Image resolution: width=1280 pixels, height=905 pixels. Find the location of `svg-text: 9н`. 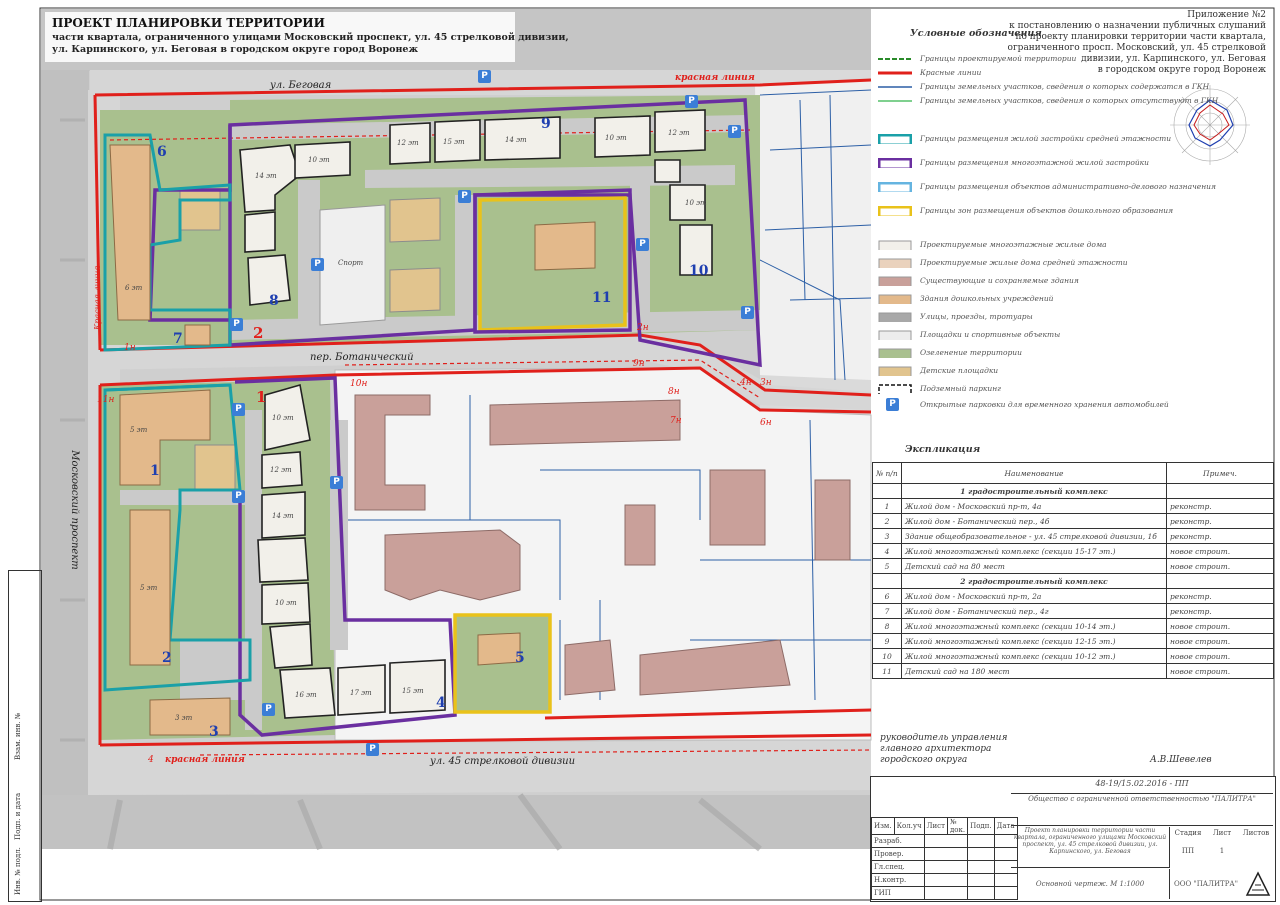

svg-text: 9н is located at coordinates (639, 364).